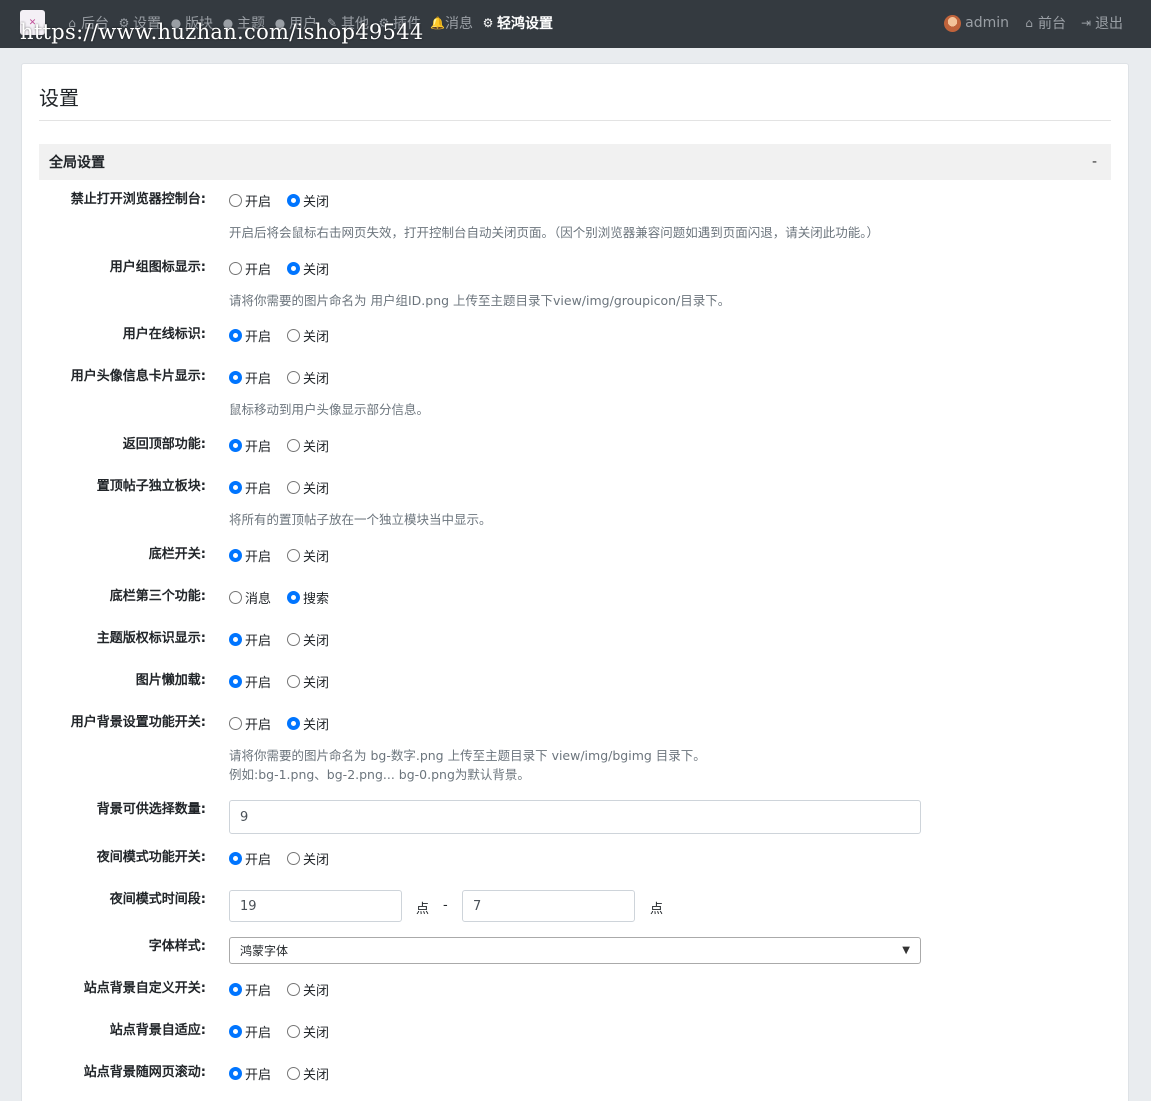 Image resolution: width=1151 pixels, height=1101 pixels. I want to click on site-logo: ✕, so click(32, 22).